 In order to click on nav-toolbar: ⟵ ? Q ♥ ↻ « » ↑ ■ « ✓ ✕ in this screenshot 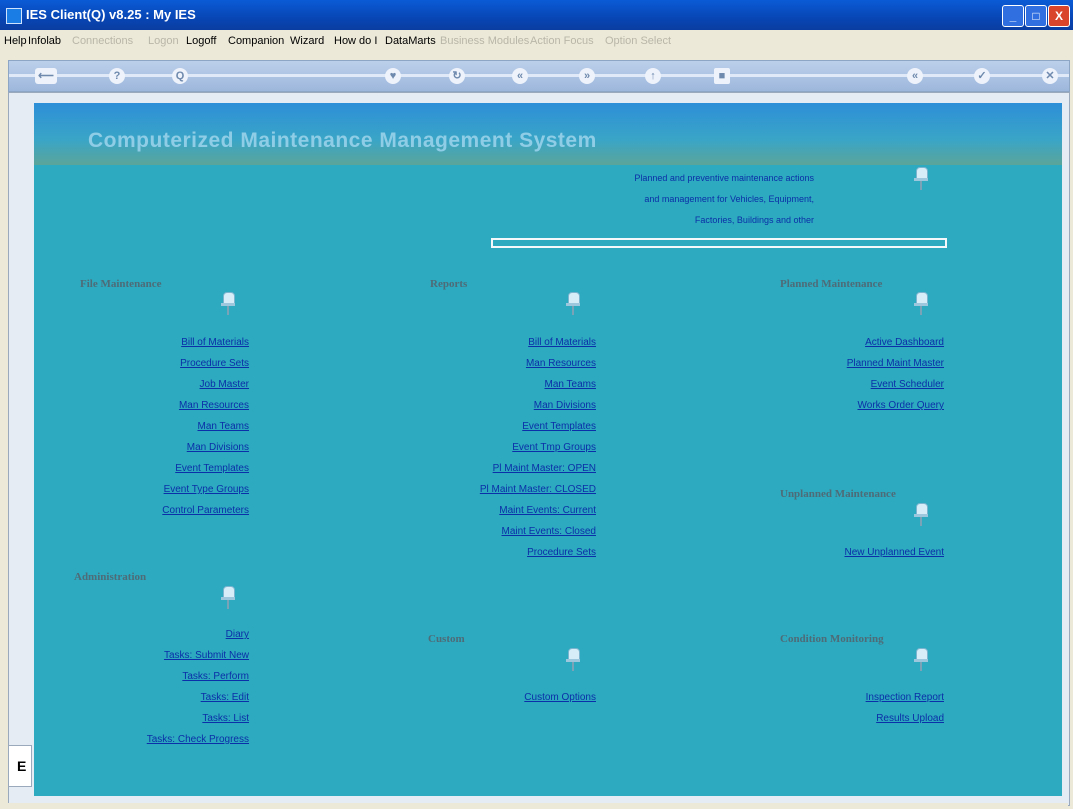, I will do `click(539, 76)`.